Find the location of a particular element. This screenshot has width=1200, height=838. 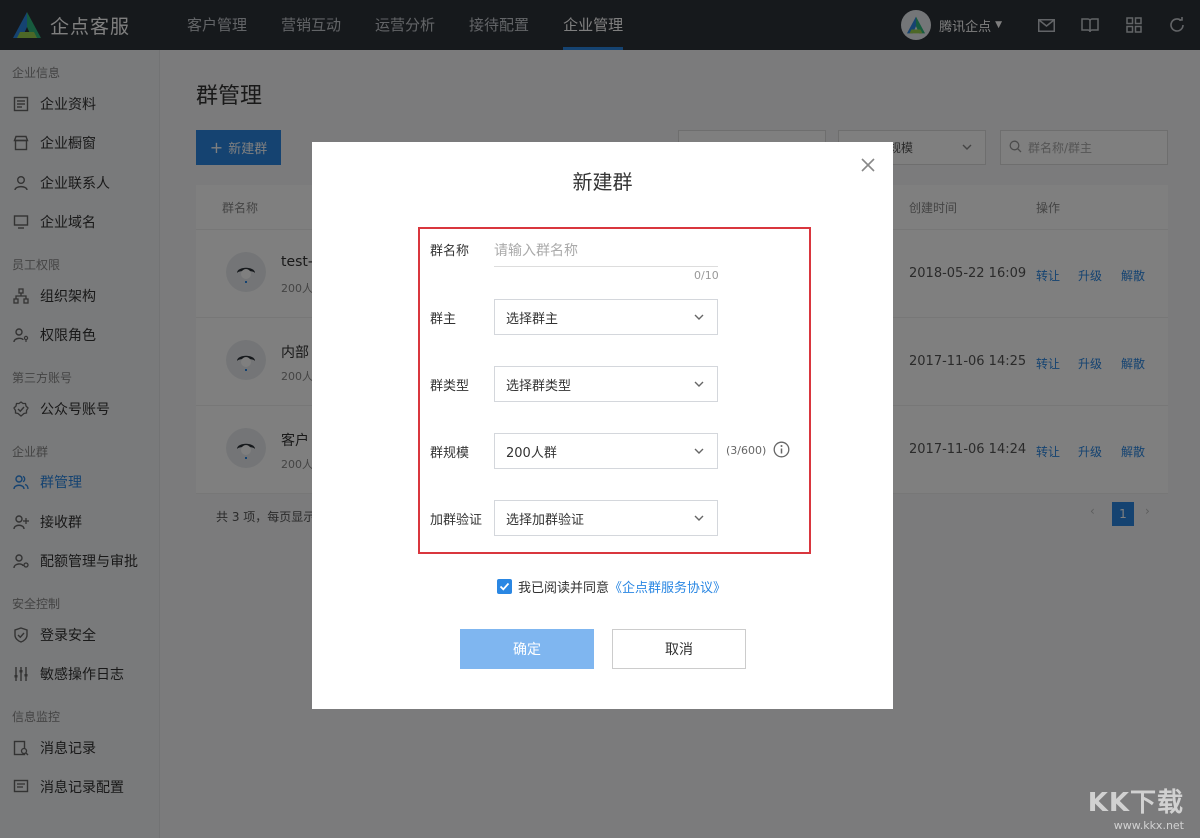

group-owner-value: 选择群主 is located at coordinates (532, 319).